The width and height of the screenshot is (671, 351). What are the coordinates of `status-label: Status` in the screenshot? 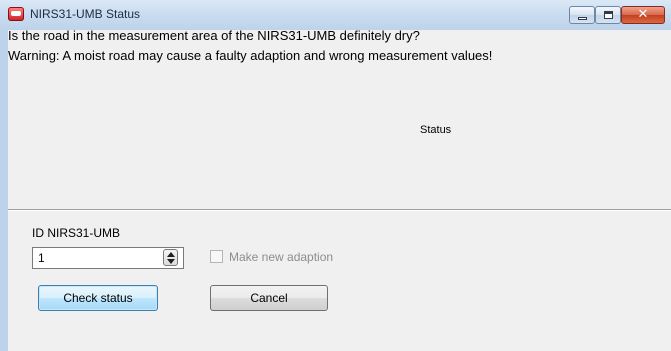 It's located at (436, 130).